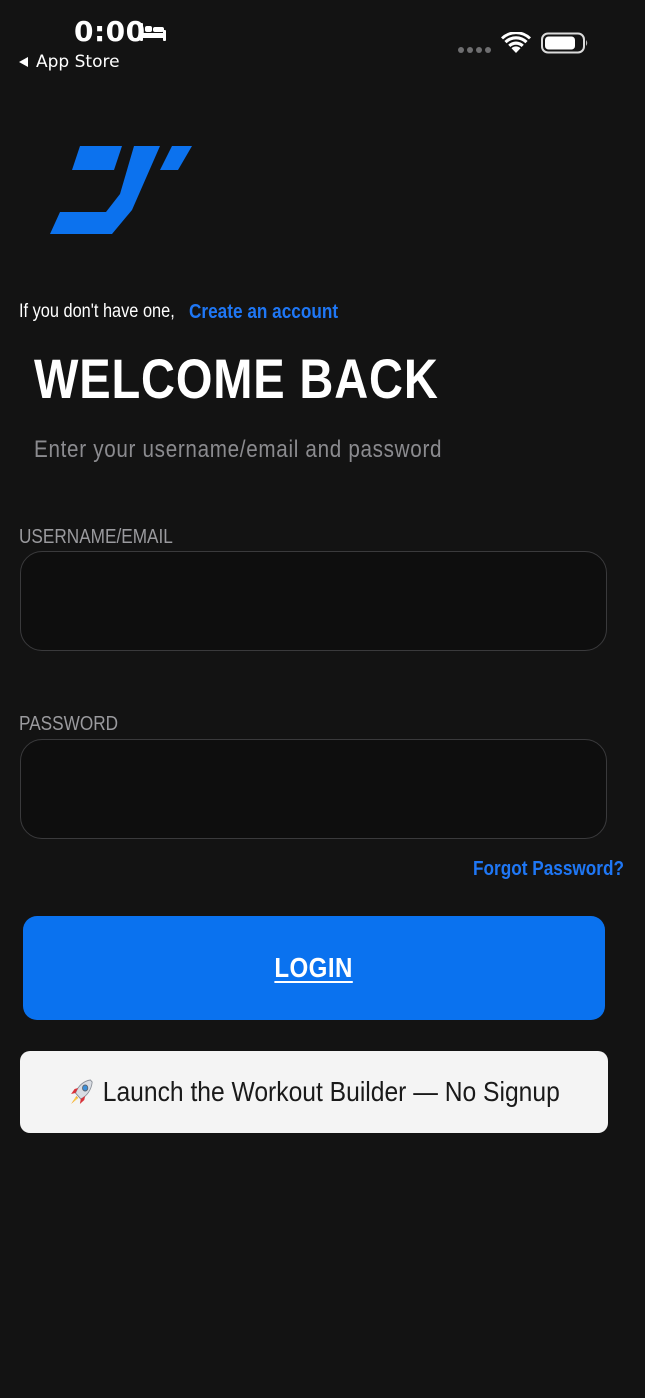 The height and width of the screenshot is (1398, 645). I want to click on username-email-input, so click(313, 601).